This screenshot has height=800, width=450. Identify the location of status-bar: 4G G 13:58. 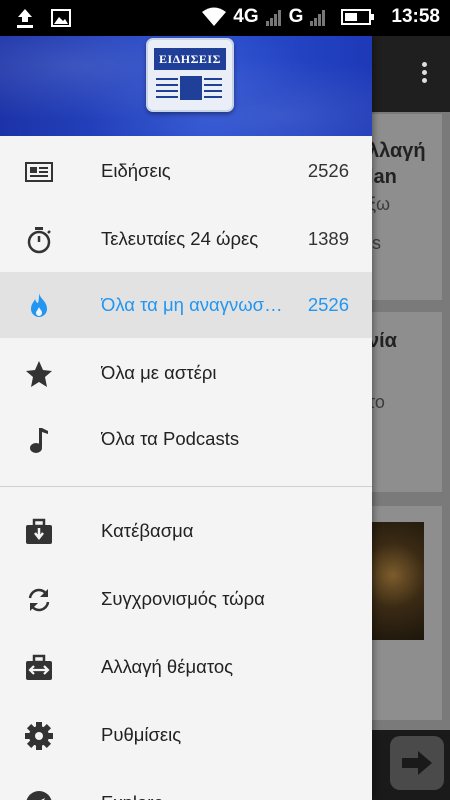
(225, 18).